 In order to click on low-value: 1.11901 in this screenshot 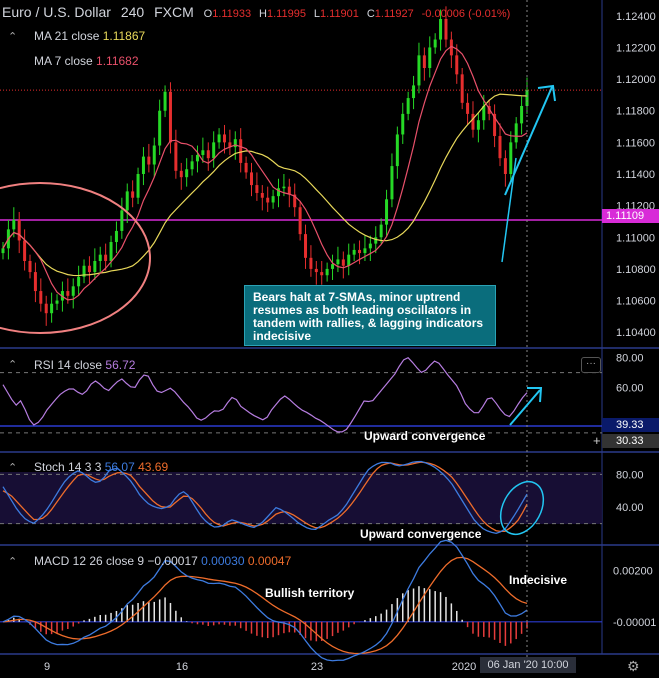, I will do `click(339, 14)`.